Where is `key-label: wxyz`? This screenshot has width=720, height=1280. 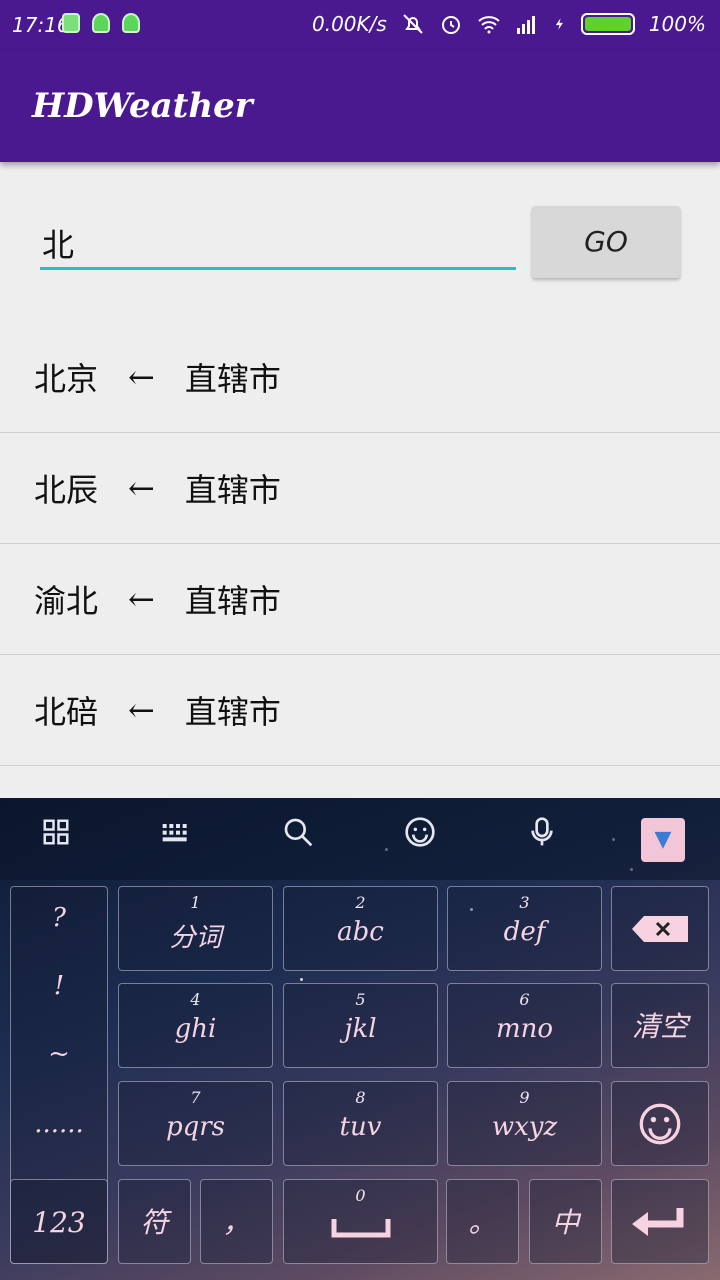 key-label: wxyz is located at coordinates (524, 1127).